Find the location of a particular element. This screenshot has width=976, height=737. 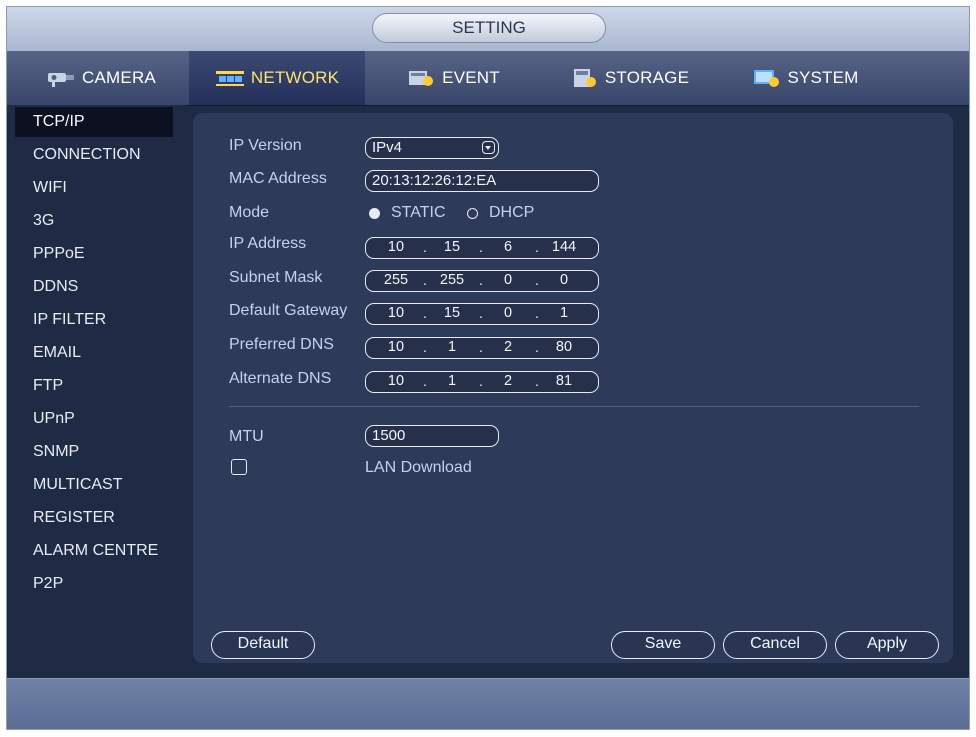

network-icon is located at coordinates (230, 78).